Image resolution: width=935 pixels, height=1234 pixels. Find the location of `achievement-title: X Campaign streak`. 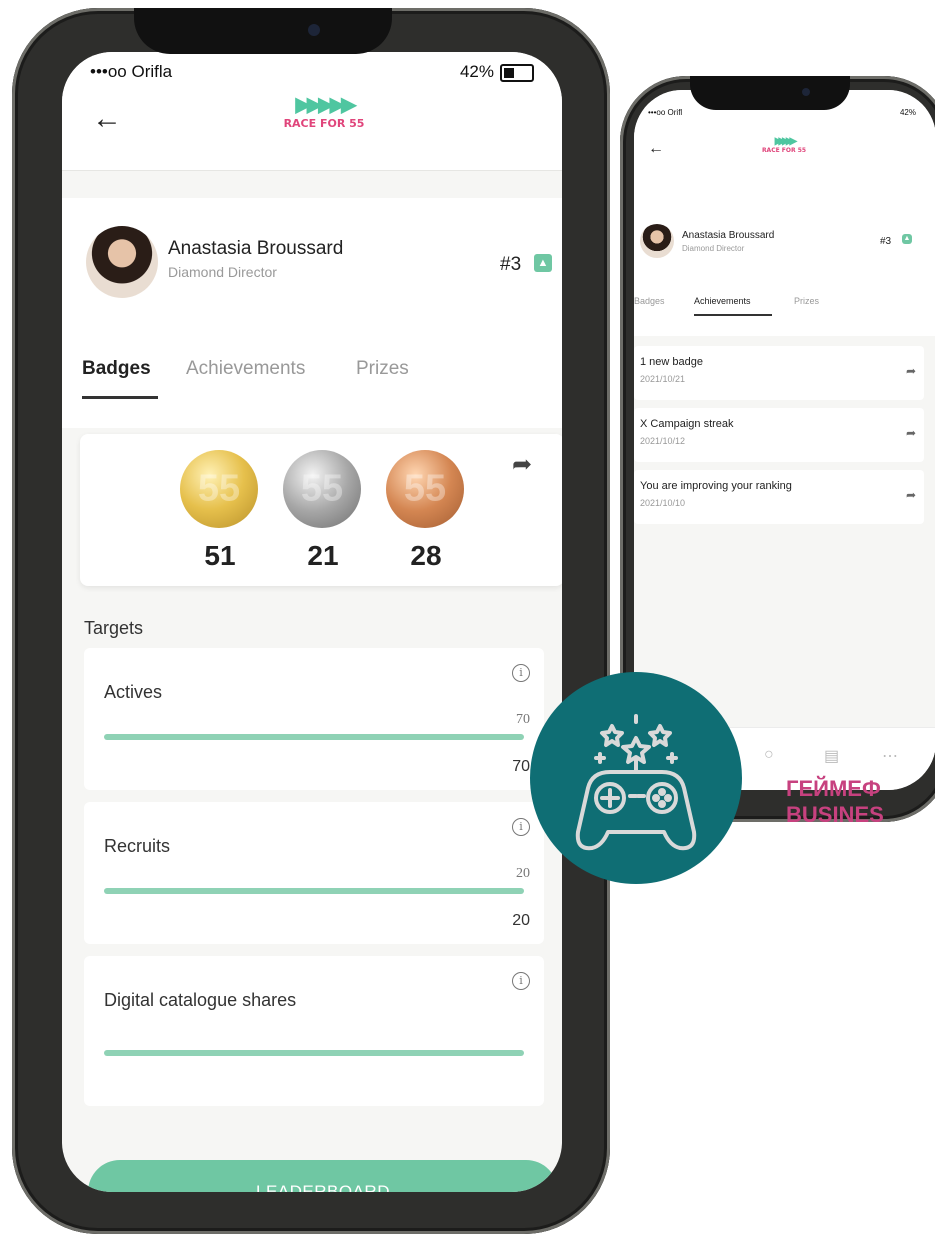

achievement-title: X Campaign streak is located at coordinates (687, 424).